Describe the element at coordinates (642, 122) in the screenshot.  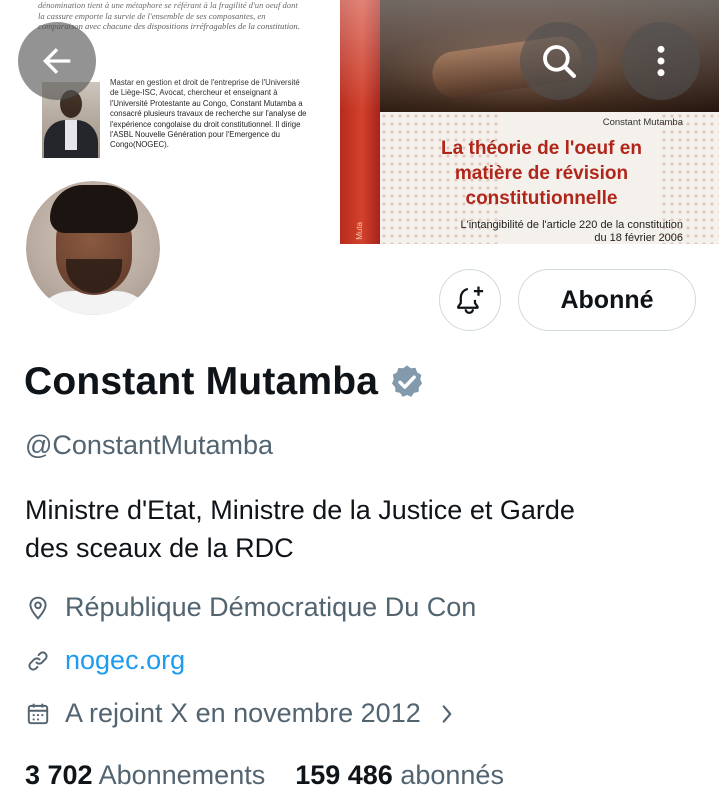
I see `book-author-name: Constant Mutamba` at that location.